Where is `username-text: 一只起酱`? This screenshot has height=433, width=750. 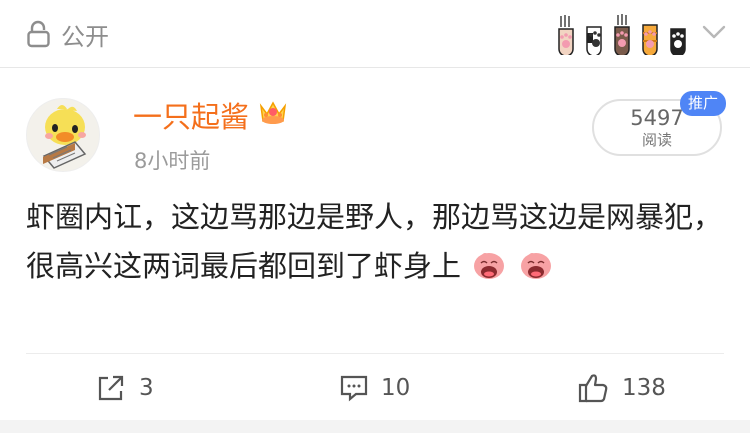
username-text: 一只起酱 is located at coordinates (191, 117).